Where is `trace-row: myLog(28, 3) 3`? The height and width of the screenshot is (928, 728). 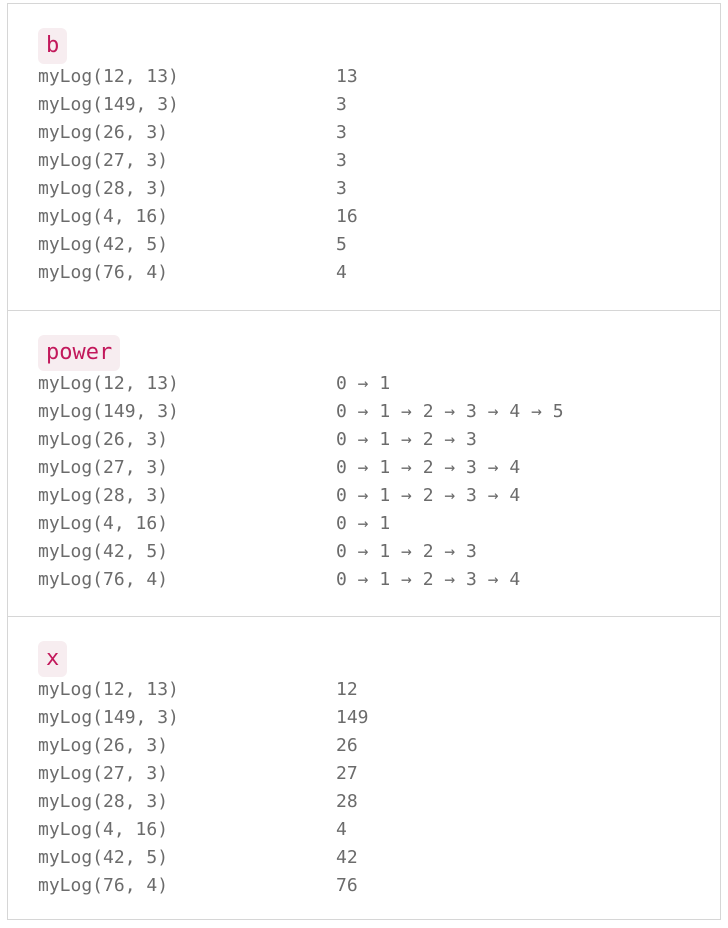
trace-row: myLog(28, 3) 3 is located at coordinates (368, 189).